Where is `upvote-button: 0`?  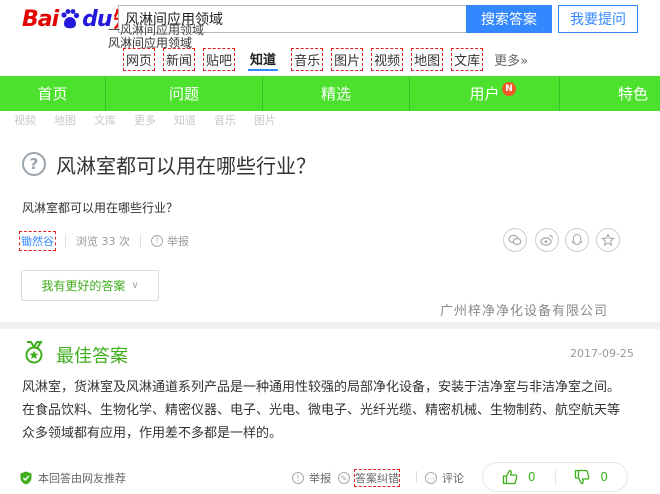 upvote-button: 0 is located at coordinates (519, 477).